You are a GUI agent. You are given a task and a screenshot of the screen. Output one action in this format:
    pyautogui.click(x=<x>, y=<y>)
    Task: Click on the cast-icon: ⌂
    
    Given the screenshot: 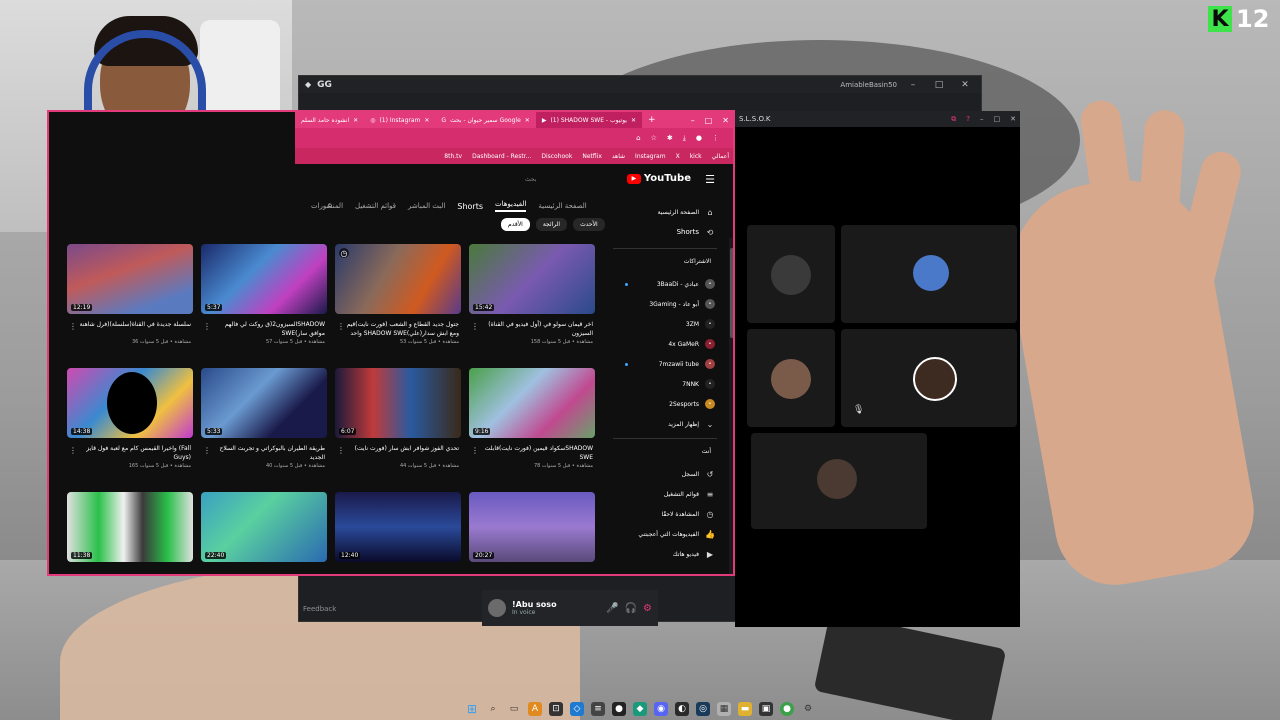 What is the action you would take?
    pyautogui.click(x=638, y=138)
    